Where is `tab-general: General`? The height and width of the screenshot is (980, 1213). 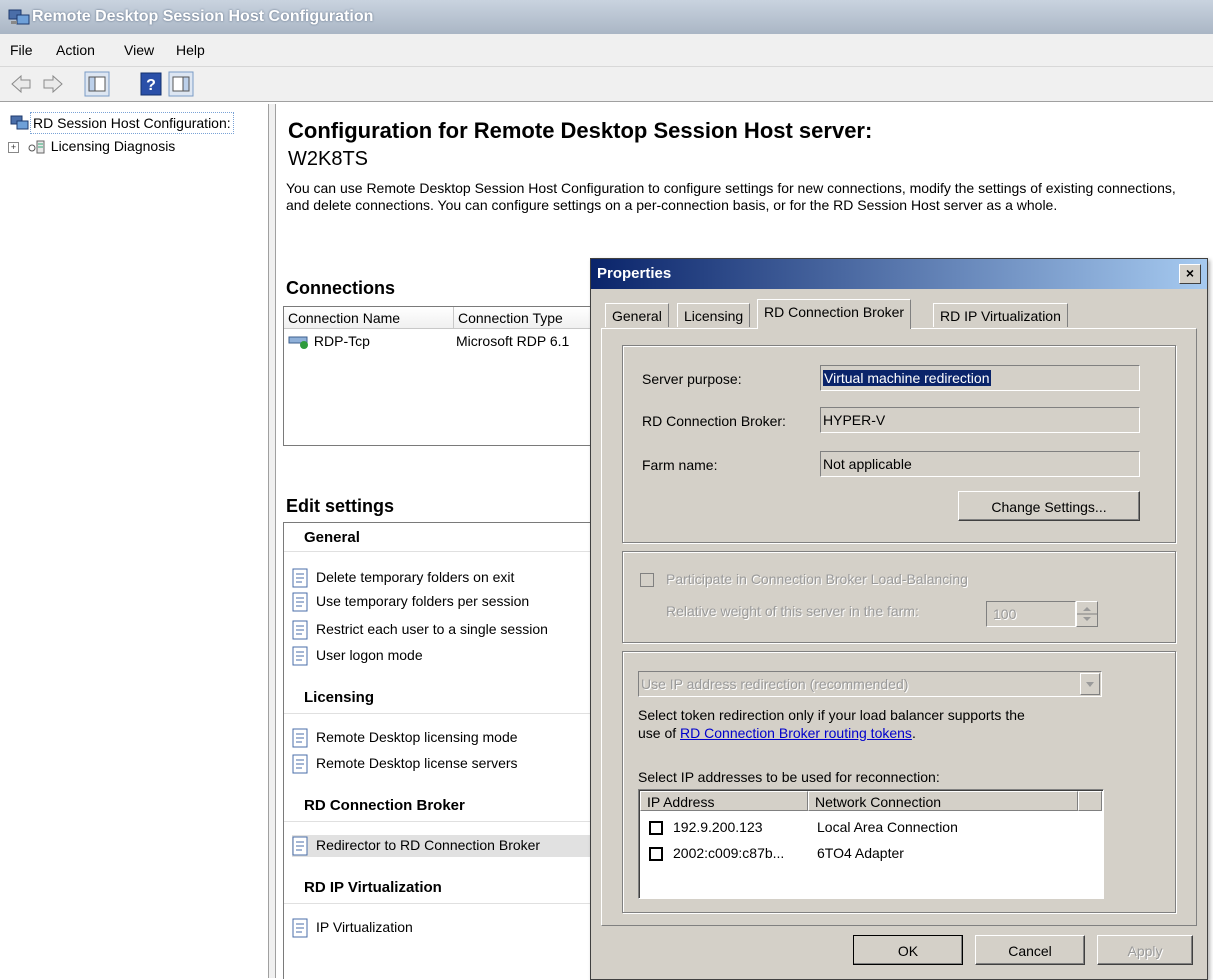
tab-general: General is located at coordinates (637, 315).